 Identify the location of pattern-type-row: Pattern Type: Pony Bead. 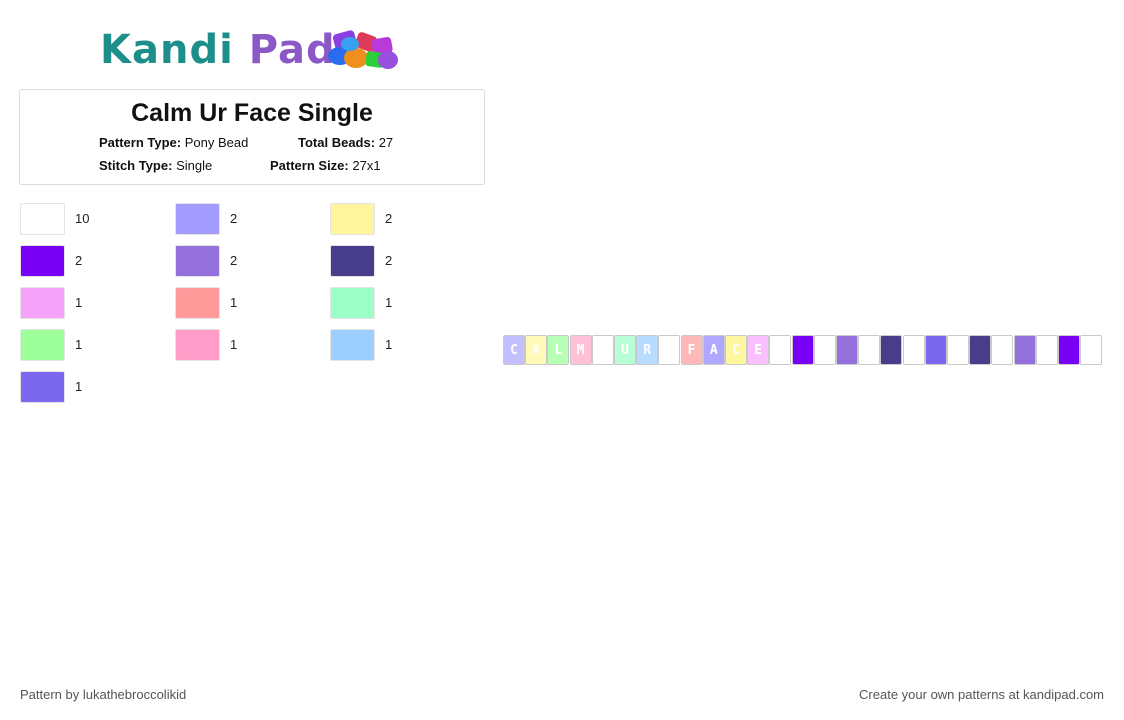
(173, 143).